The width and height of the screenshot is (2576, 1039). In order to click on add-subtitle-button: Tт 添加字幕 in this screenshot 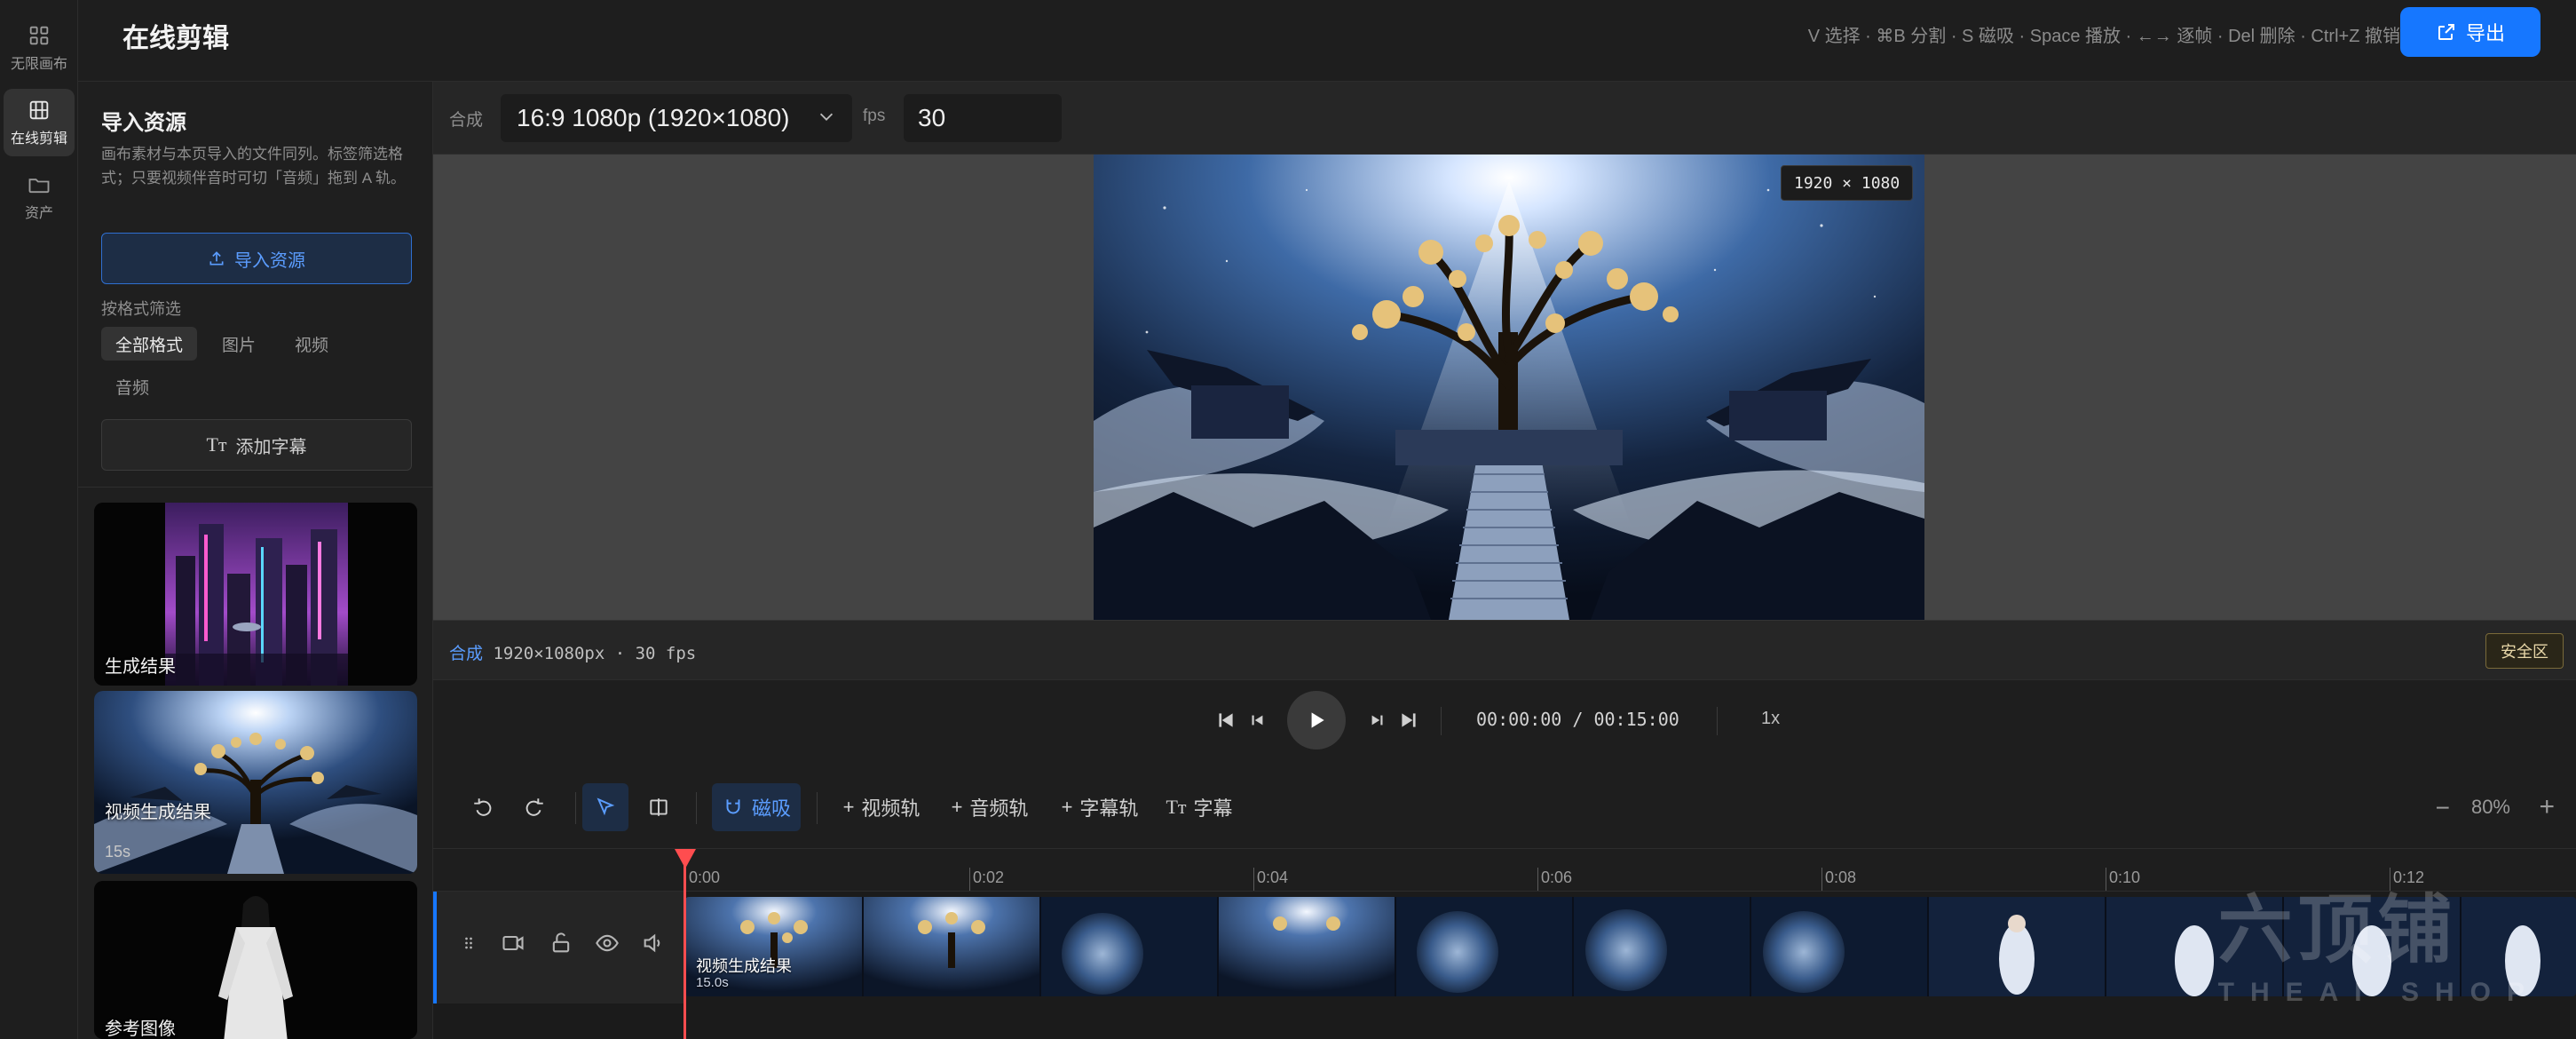, I will do `click(256, 445)`.